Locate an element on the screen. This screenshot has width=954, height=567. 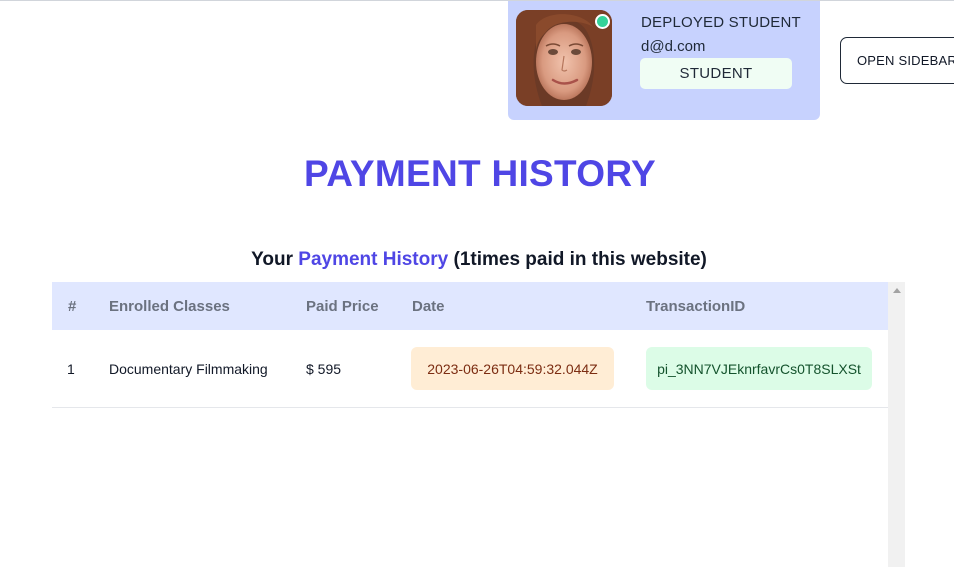
header-paid-price: Paid Price is located at coordinates (342, 306).